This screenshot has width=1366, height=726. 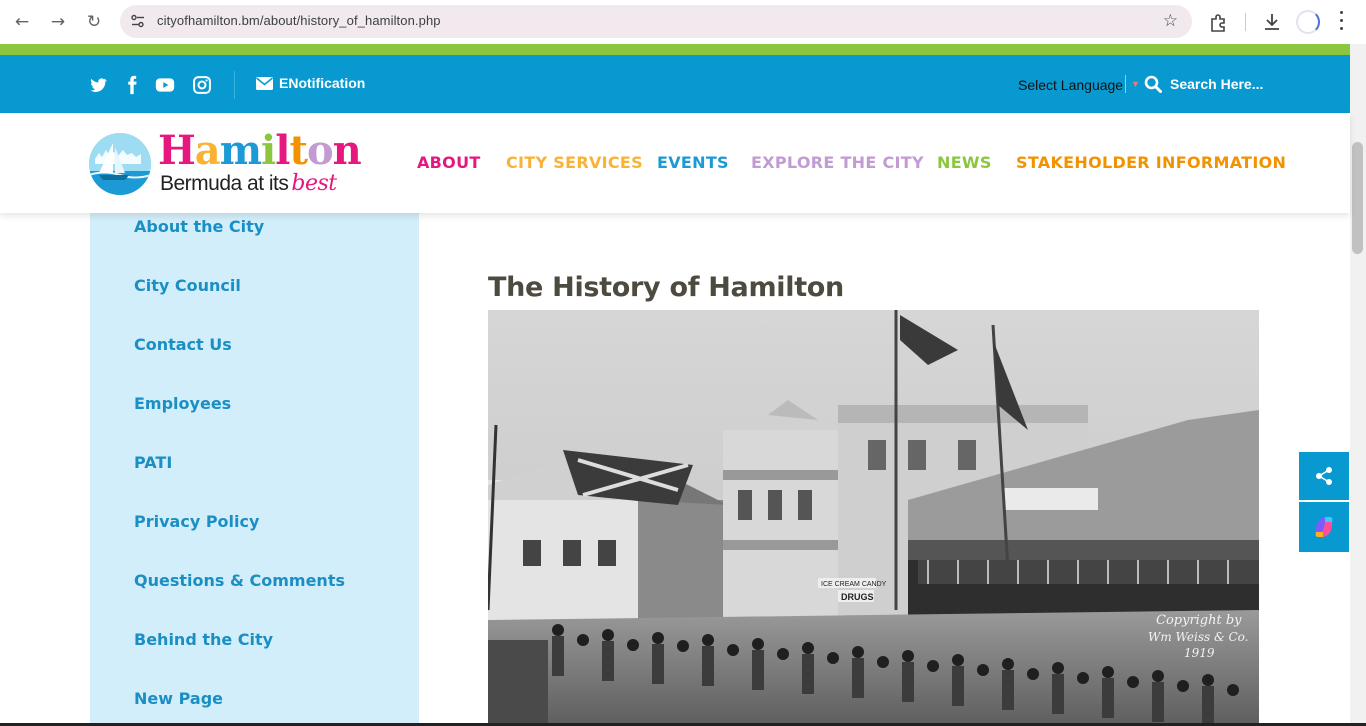 I want to click on logo-letter: n, so click(x=347, y=150).